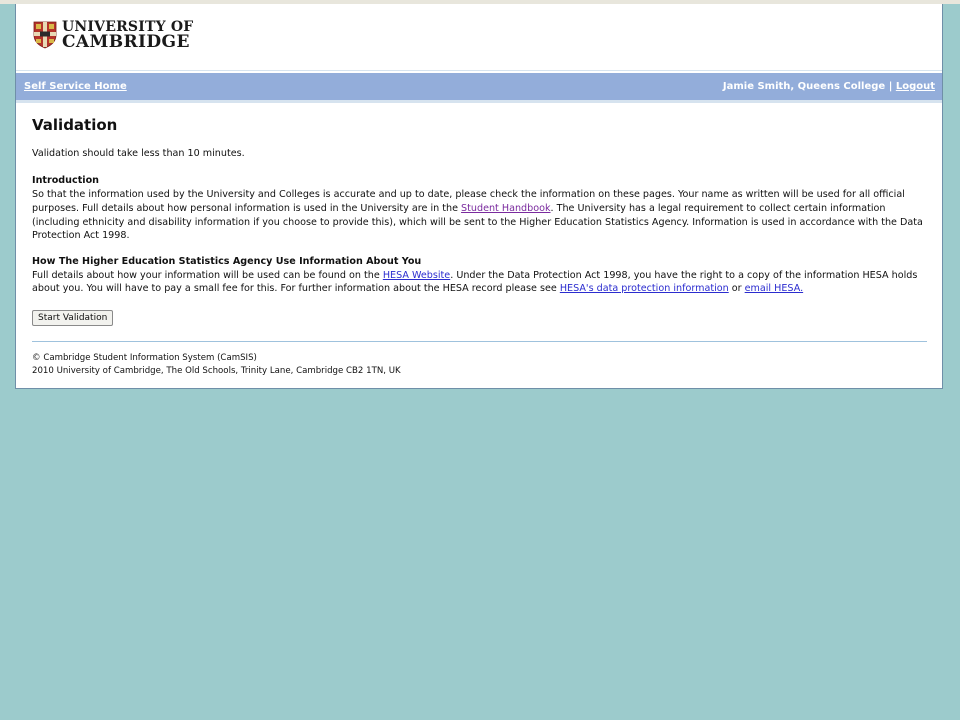  What do you see at coordinates (644, 288) in the screenshot?
I see `hesa-data-protection-link: HESA's data protection information` at bounding box center [644, 288].